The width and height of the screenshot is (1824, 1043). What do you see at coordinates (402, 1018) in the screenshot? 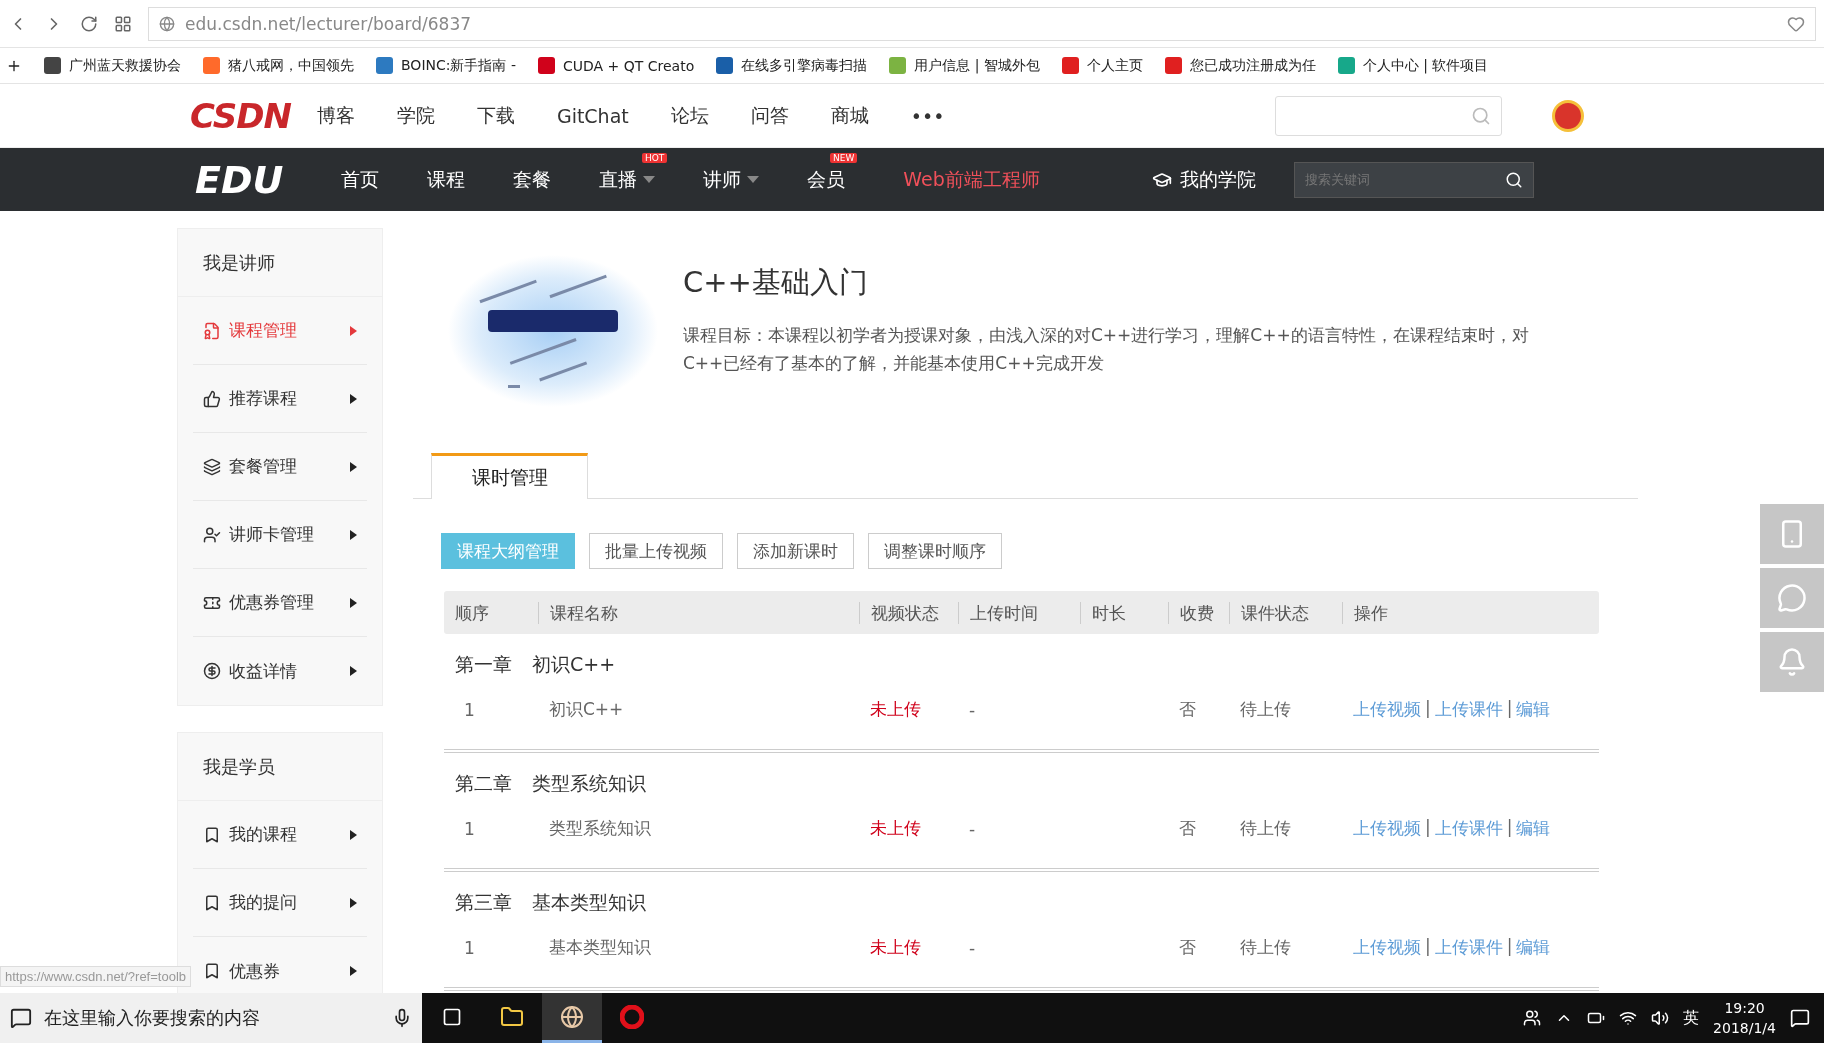
I see `mic-icon` at bounding box center [402, 1018].